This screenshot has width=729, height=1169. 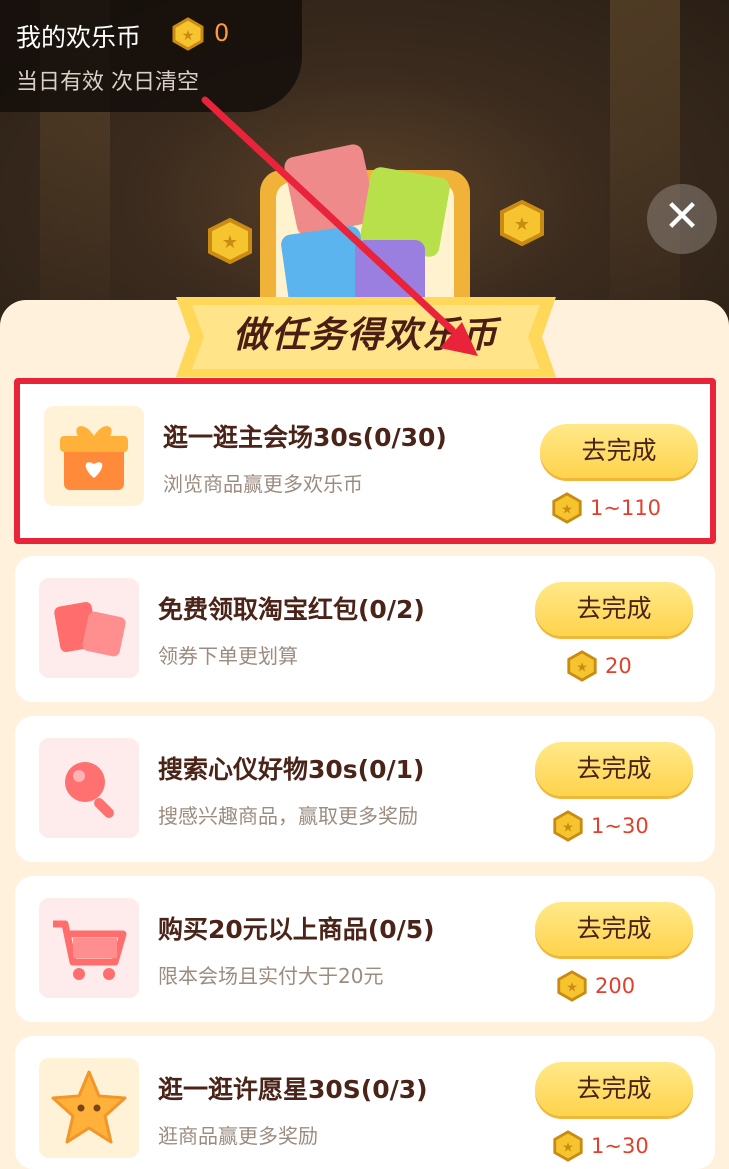 I want to click on red-packet-icon, so click(x=90, y=629).